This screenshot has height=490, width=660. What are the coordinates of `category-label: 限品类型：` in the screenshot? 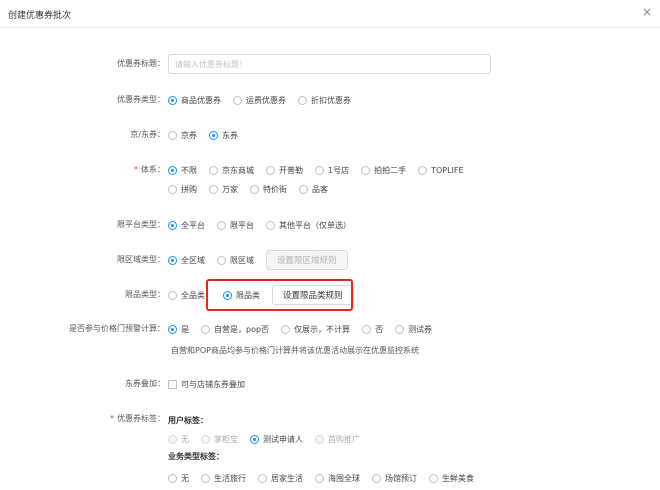 It's located at (145, 294).